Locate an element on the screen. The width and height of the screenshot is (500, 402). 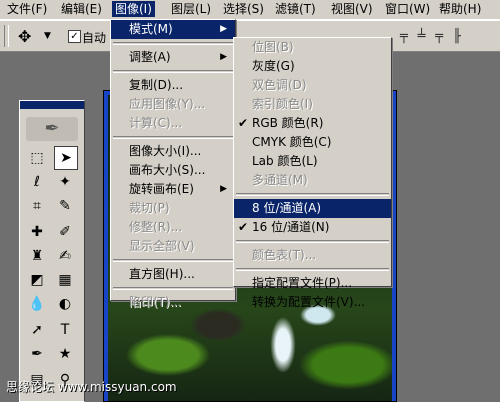
mode-item-grayscale: 灰度(G) is located at coordinates (312, 66).